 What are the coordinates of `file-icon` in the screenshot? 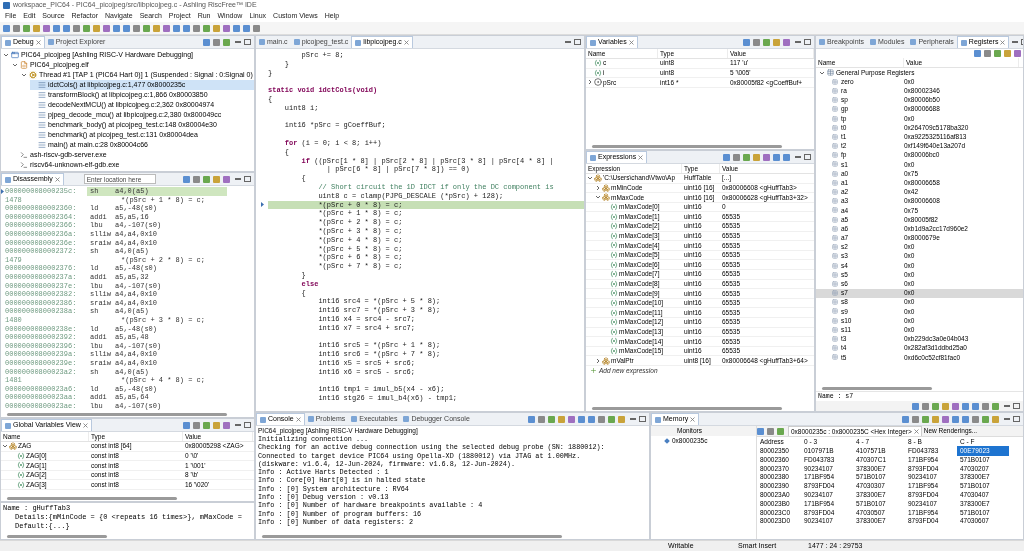 It's located at (24, 65).